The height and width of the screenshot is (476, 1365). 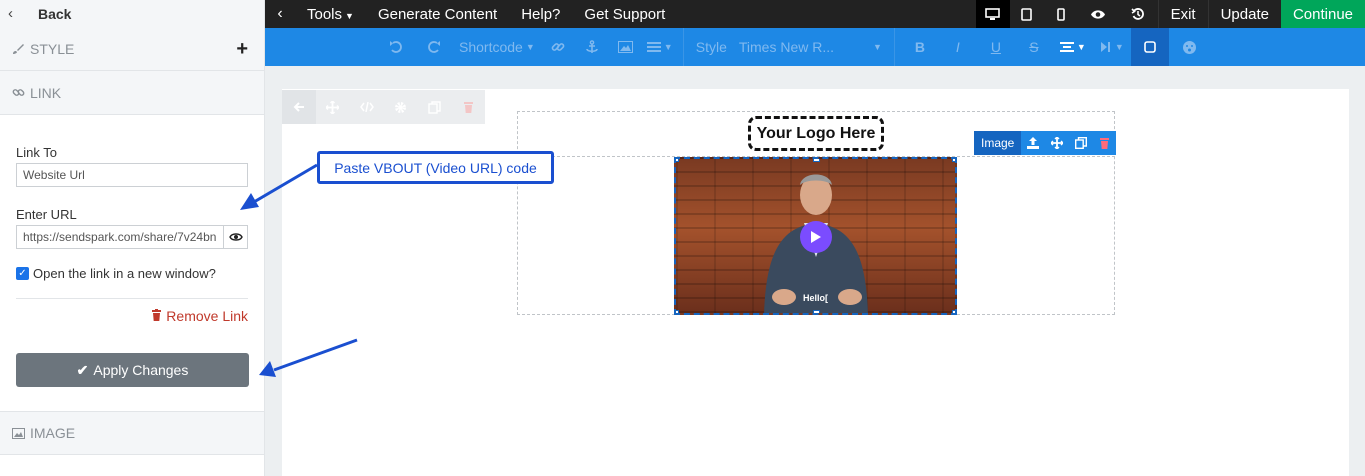 What do you see at coordinates (10, 13) in the screenshot?
I see `chevron-left-icon: ‹` at bounding box center [10, 13].